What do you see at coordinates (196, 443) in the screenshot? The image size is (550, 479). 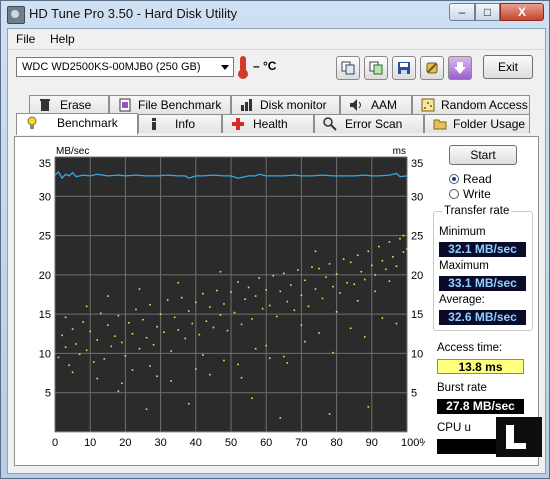 I see `x-tick-label: 40` at bounding box center [196, 443].